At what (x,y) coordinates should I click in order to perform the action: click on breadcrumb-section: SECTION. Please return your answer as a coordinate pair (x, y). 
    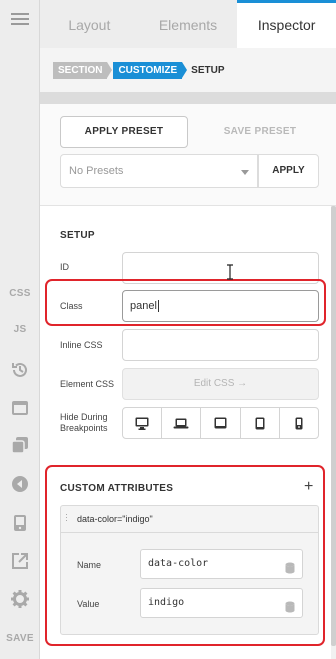
    Looking at the image, I should click on (83, 70).